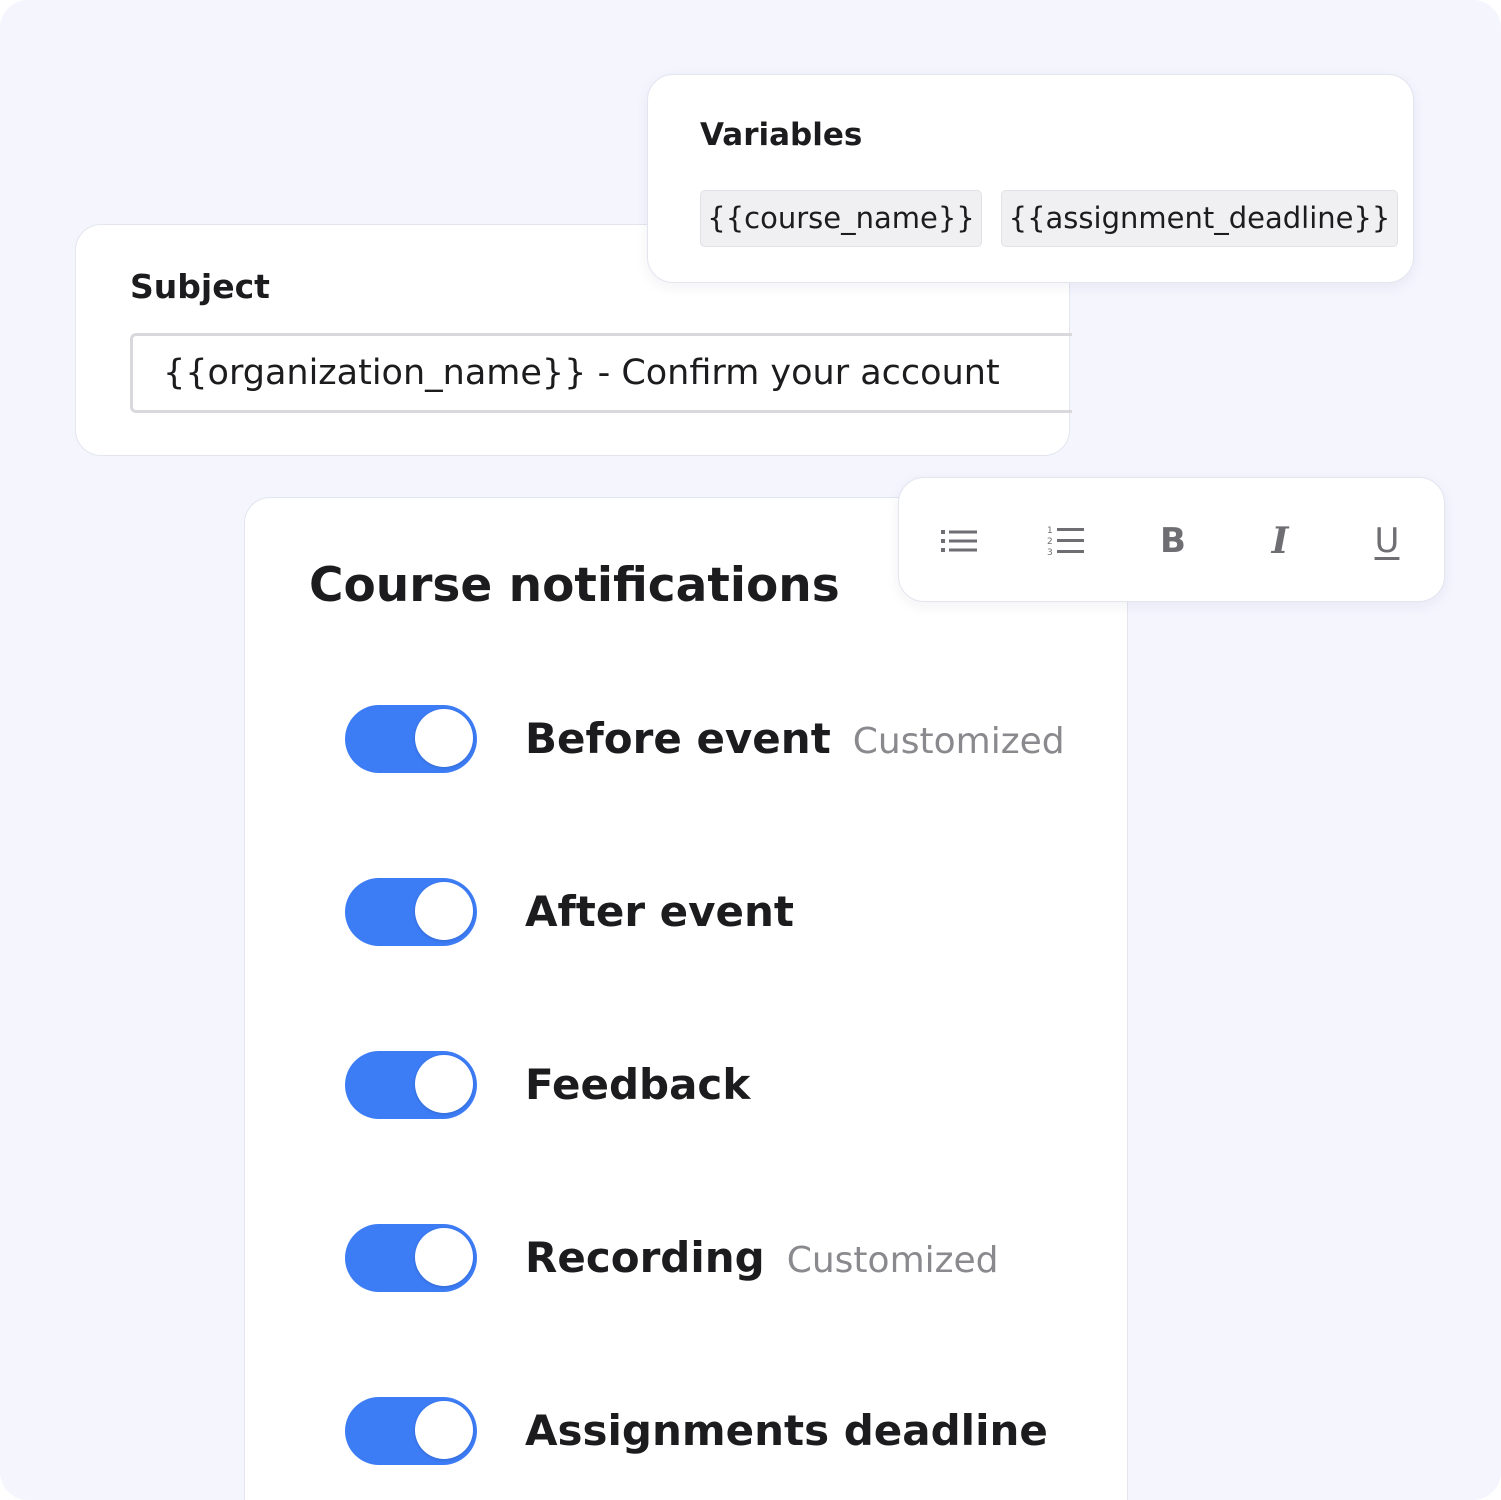  What do you see at coordinates (411, 1258) in the screenshot?
I see `toggle-recording` at bounding box center [411, 1258].